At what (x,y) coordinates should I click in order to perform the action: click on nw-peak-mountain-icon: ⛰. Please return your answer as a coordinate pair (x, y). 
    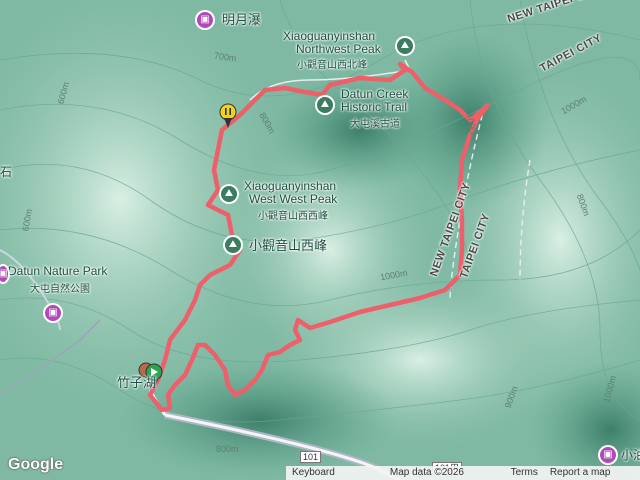
    Looking at the image, I should click on (405, 46).